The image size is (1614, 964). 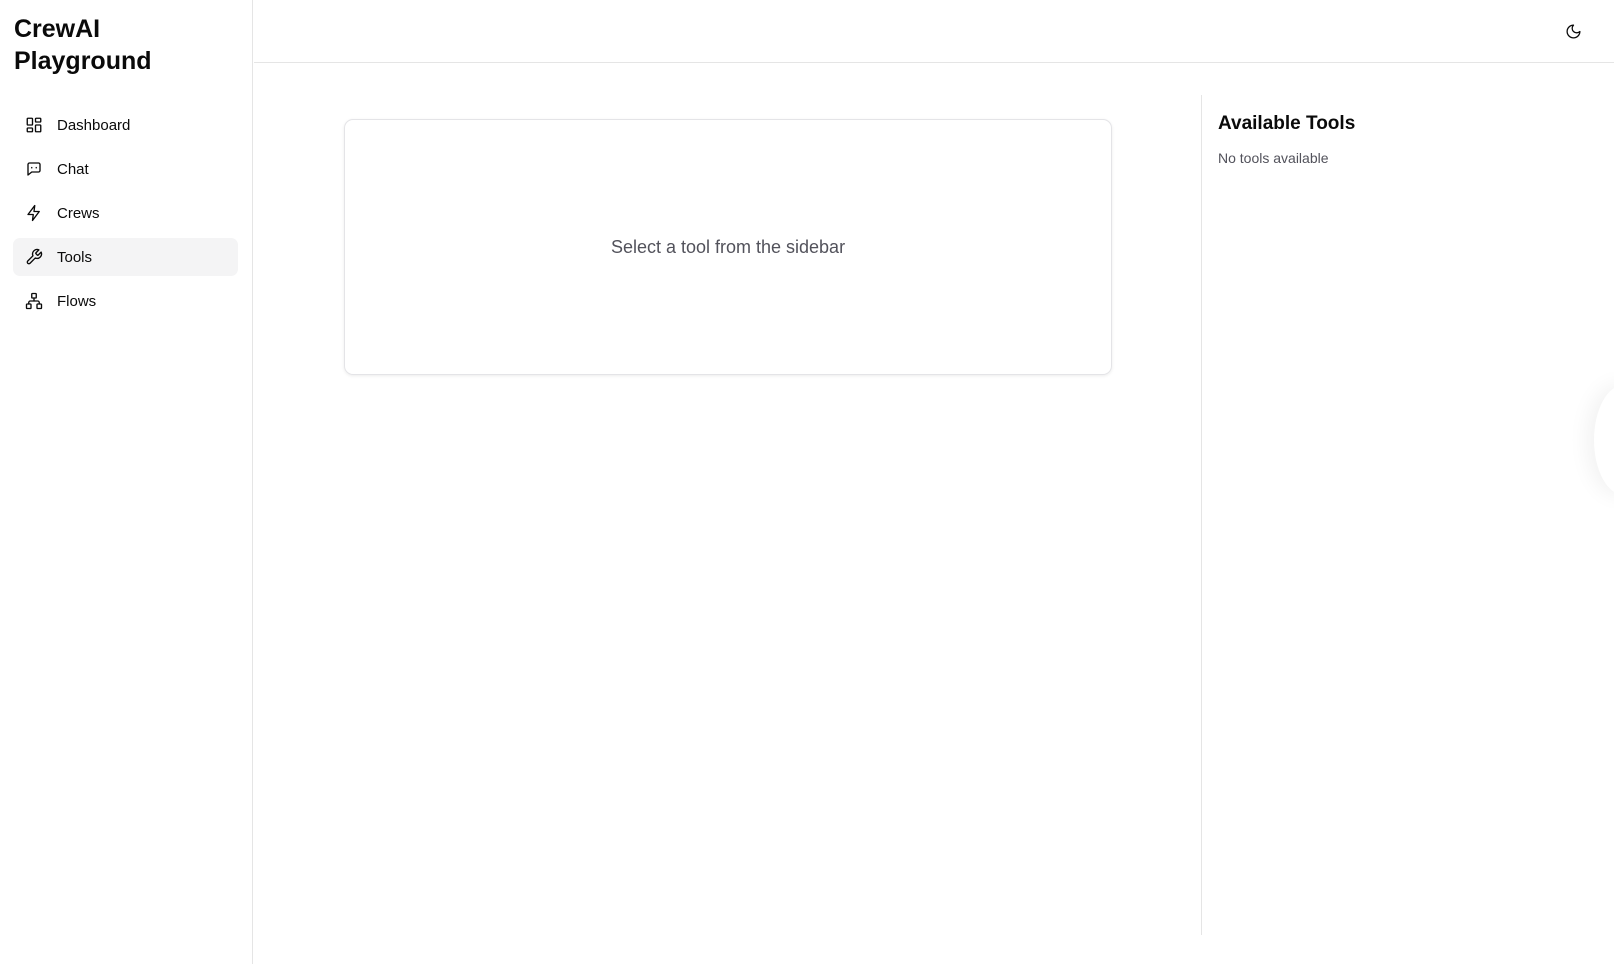 I want to click on no-tools-text: No tools available, so click(x=1273, y=158).